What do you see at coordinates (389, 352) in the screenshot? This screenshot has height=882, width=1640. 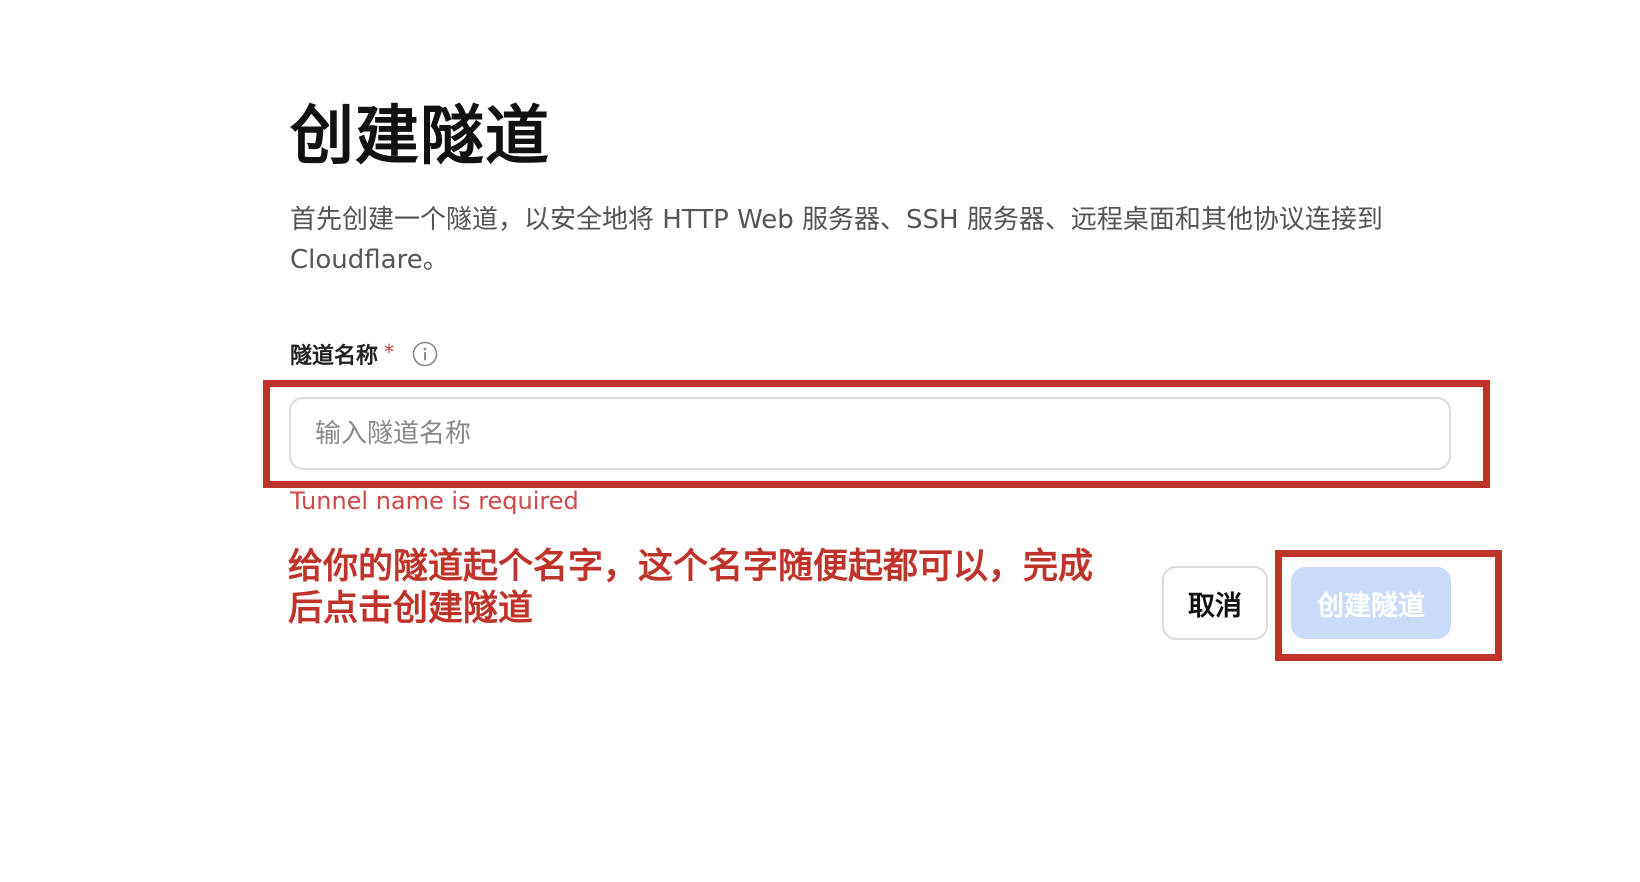 I see `required-marker: *` at bounding box center [389, 352].